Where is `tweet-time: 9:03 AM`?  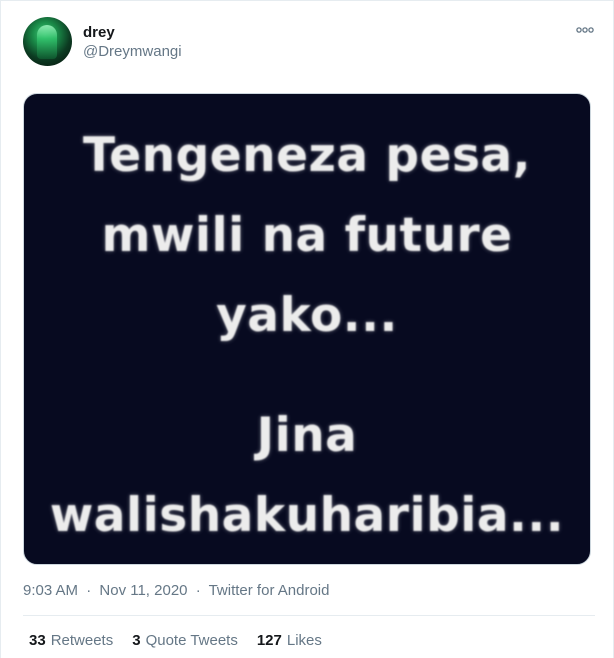 tweet-time: 9:03 AM is located at coordinates (50, 590).